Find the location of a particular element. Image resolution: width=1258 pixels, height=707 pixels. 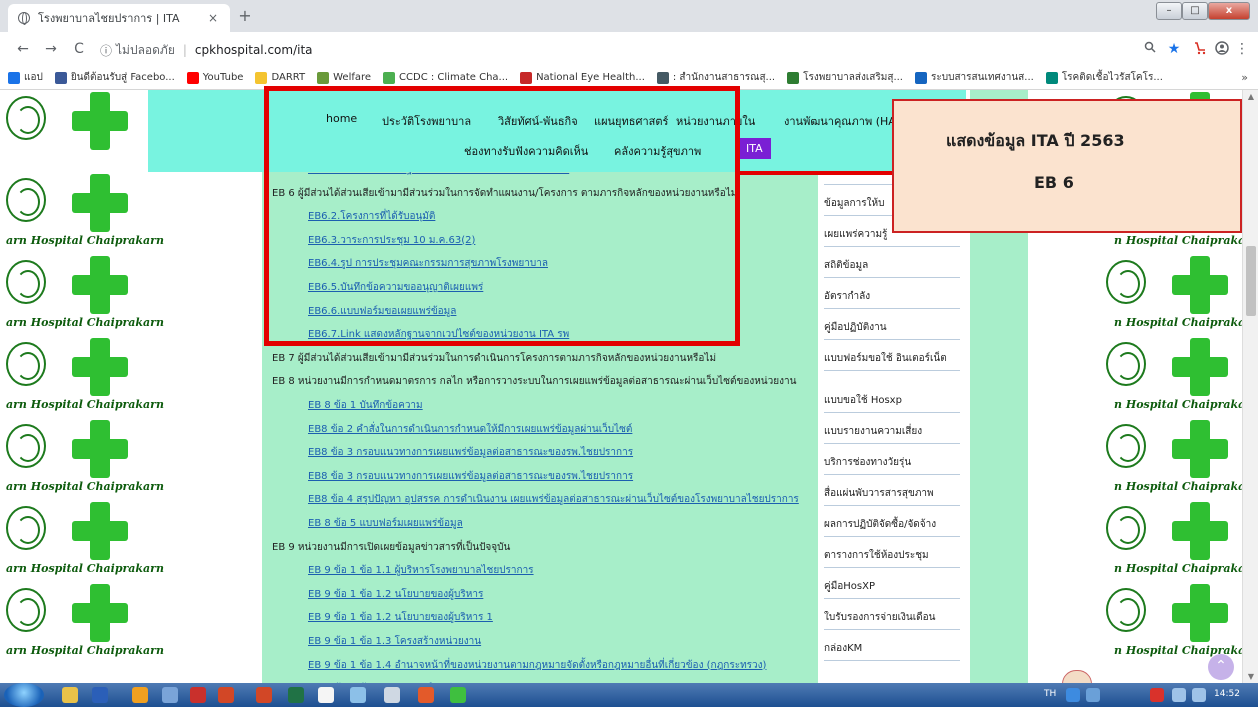

minimize-button: – is located at coordinates (1169, 11).